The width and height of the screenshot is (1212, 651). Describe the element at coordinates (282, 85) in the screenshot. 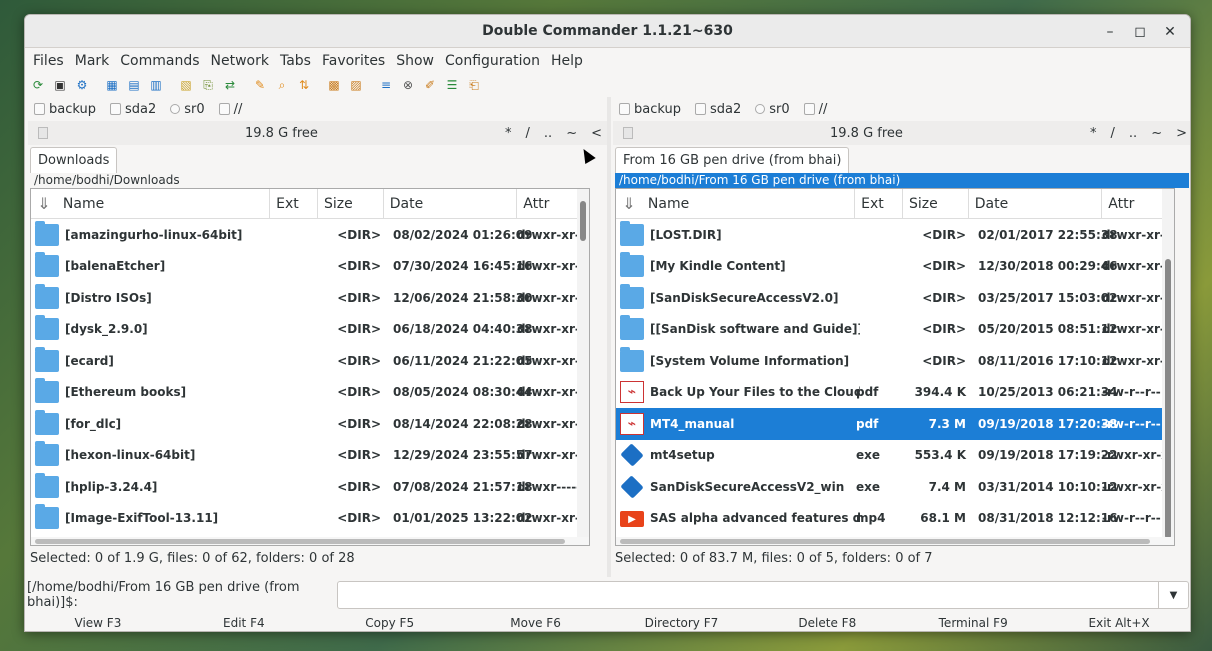

I see `search-icon: ⌕` at that location.